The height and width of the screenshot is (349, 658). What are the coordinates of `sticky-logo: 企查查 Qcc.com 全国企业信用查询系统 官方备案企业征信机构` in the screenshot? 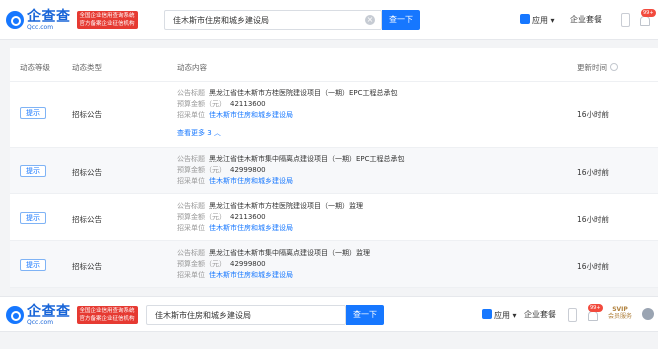 It's located at (72, 315).